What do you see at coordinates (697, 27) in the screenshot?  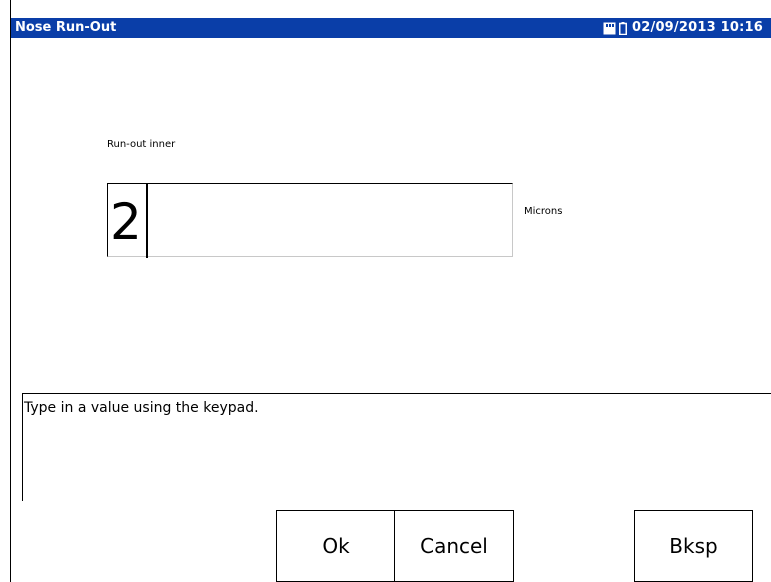 I see `datetime-display: 02/09/2013 10:16` at bounding box center [697, 27].